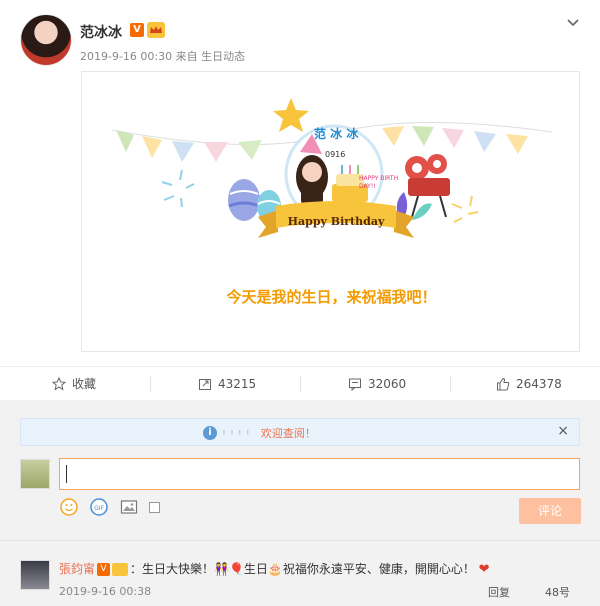 The width and height of the screenshot is (600, 606). What do you see at coordinates (186, 56) in the screenshot?
I see `source-prefix: 来自` at bounding box center [186, 56].